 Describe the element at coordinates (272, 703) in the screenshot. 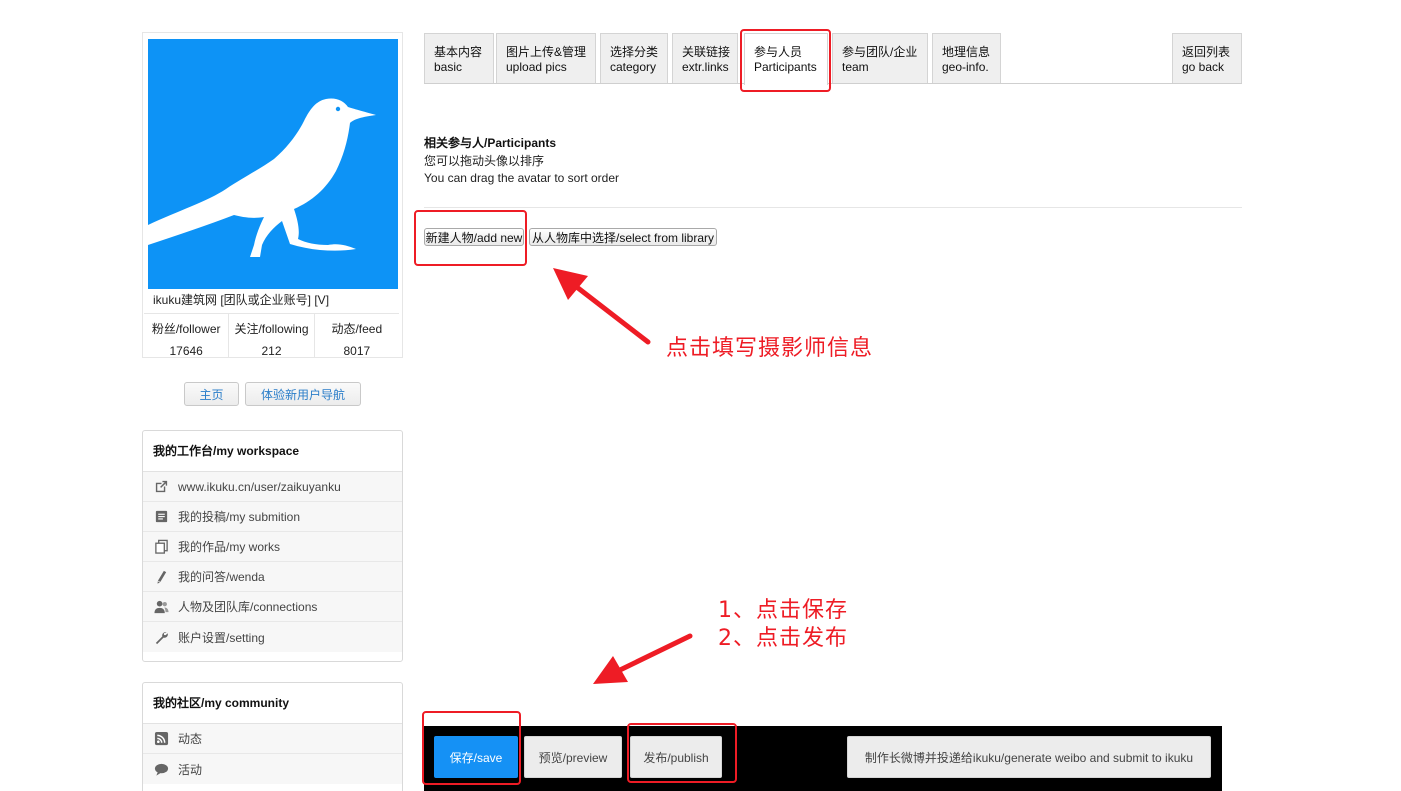

I see `community-title: 我的社区/my community` at that location.